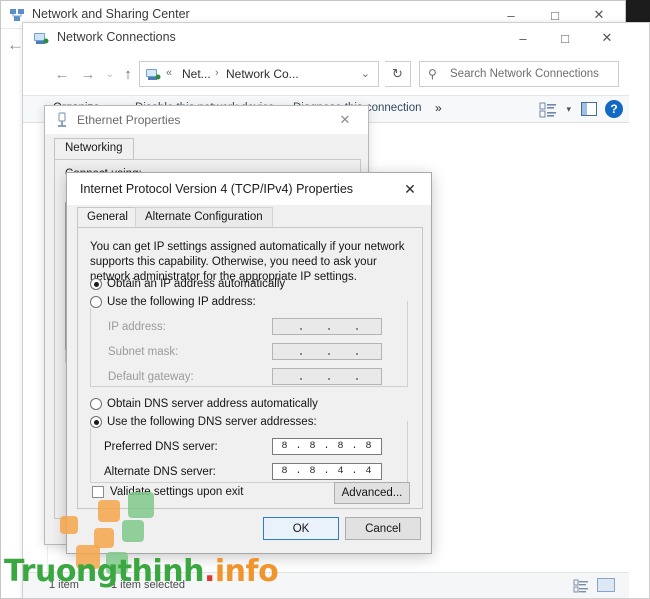 Image resolution: width=650 pixels, height=599 pixels. Describe the element at coordinates (206, 120) in the screenshot. I see `ethernet-title-bar: Ethernet Properties ✕` at that location.